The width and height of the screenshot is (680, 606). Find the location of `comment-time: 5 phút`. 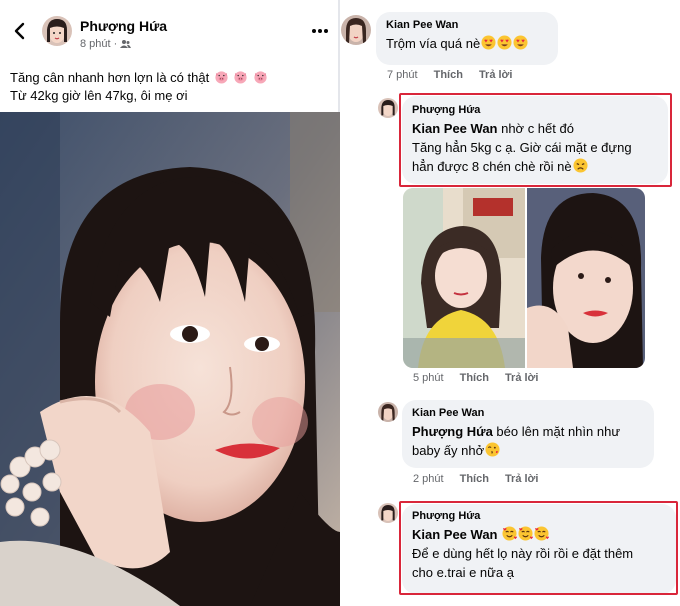

comment-time: 5 phút is located at coordinates (428, 378).